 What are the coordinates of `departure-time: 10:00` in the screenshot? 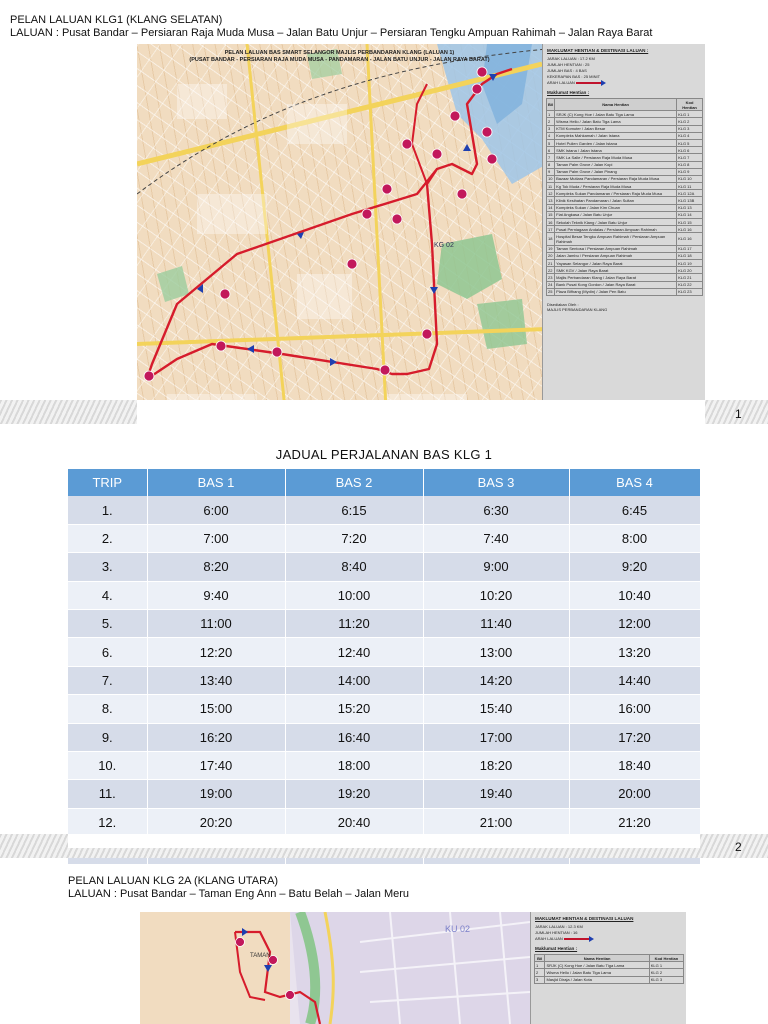 It's located at (354, 595).